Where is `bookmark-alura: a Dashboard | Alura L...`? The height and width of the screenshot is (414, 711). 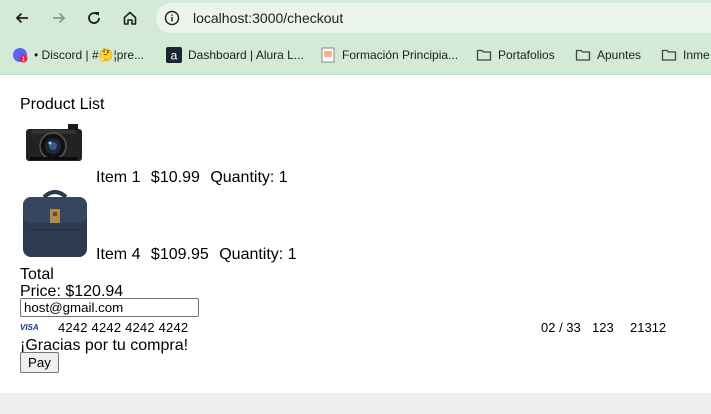 bookmark-alura: a Dashboard | Alura L... is located at coordinates (235, 55).